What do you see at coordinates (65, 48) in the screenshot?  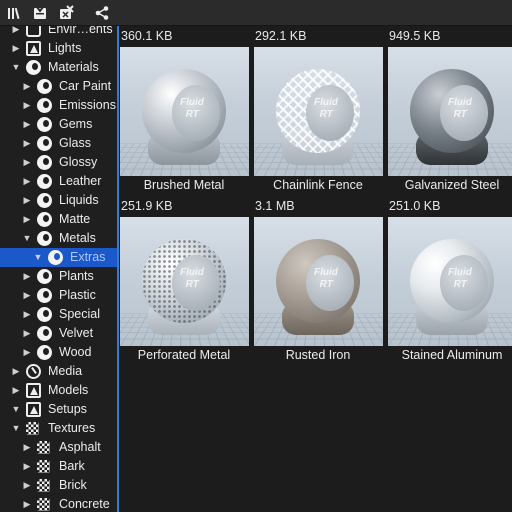 I see `tree-item-label: Lights` at bounding box center [65, 48].